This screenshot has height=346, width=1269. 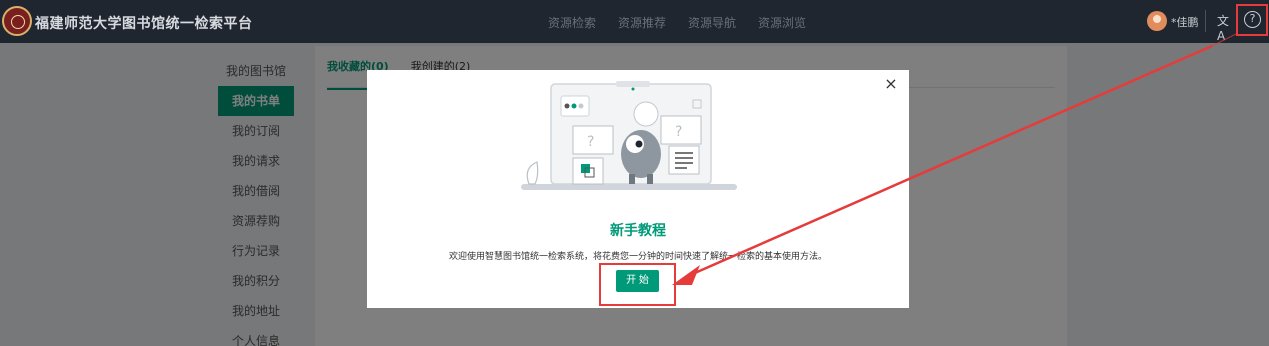 I want to click on header-divider, so click(x=1205, y=21).